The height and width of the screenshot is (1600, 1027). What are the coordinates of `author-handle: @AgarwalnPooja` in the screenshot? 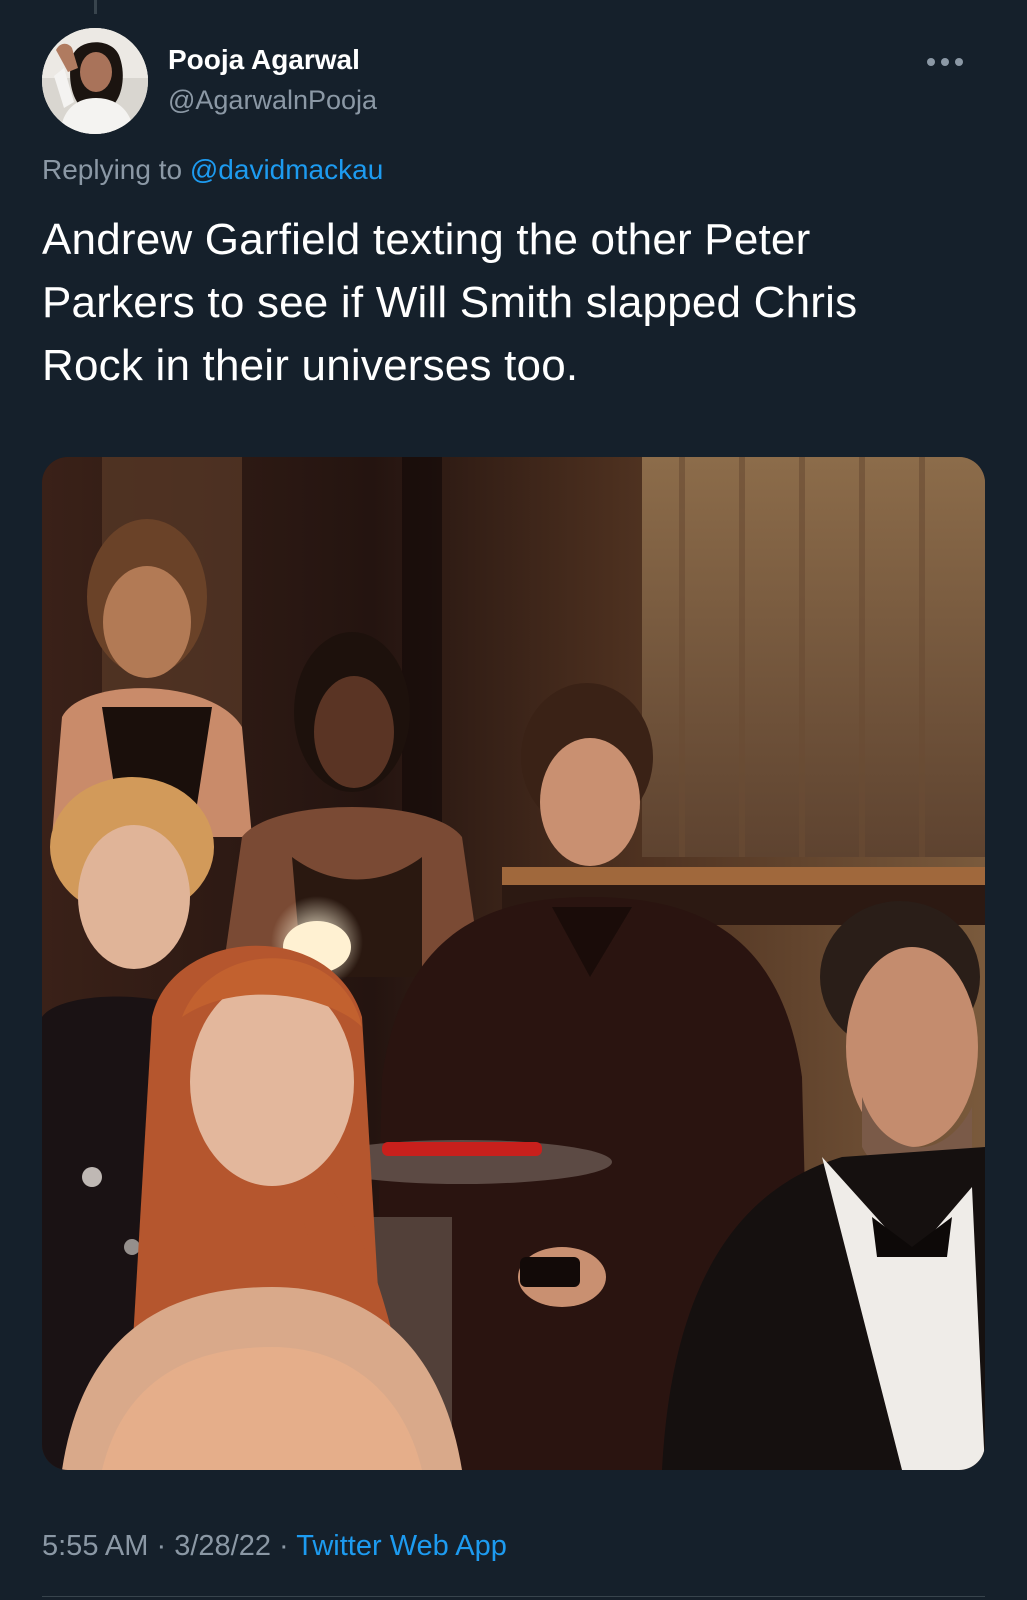 It's located at (272, 100).